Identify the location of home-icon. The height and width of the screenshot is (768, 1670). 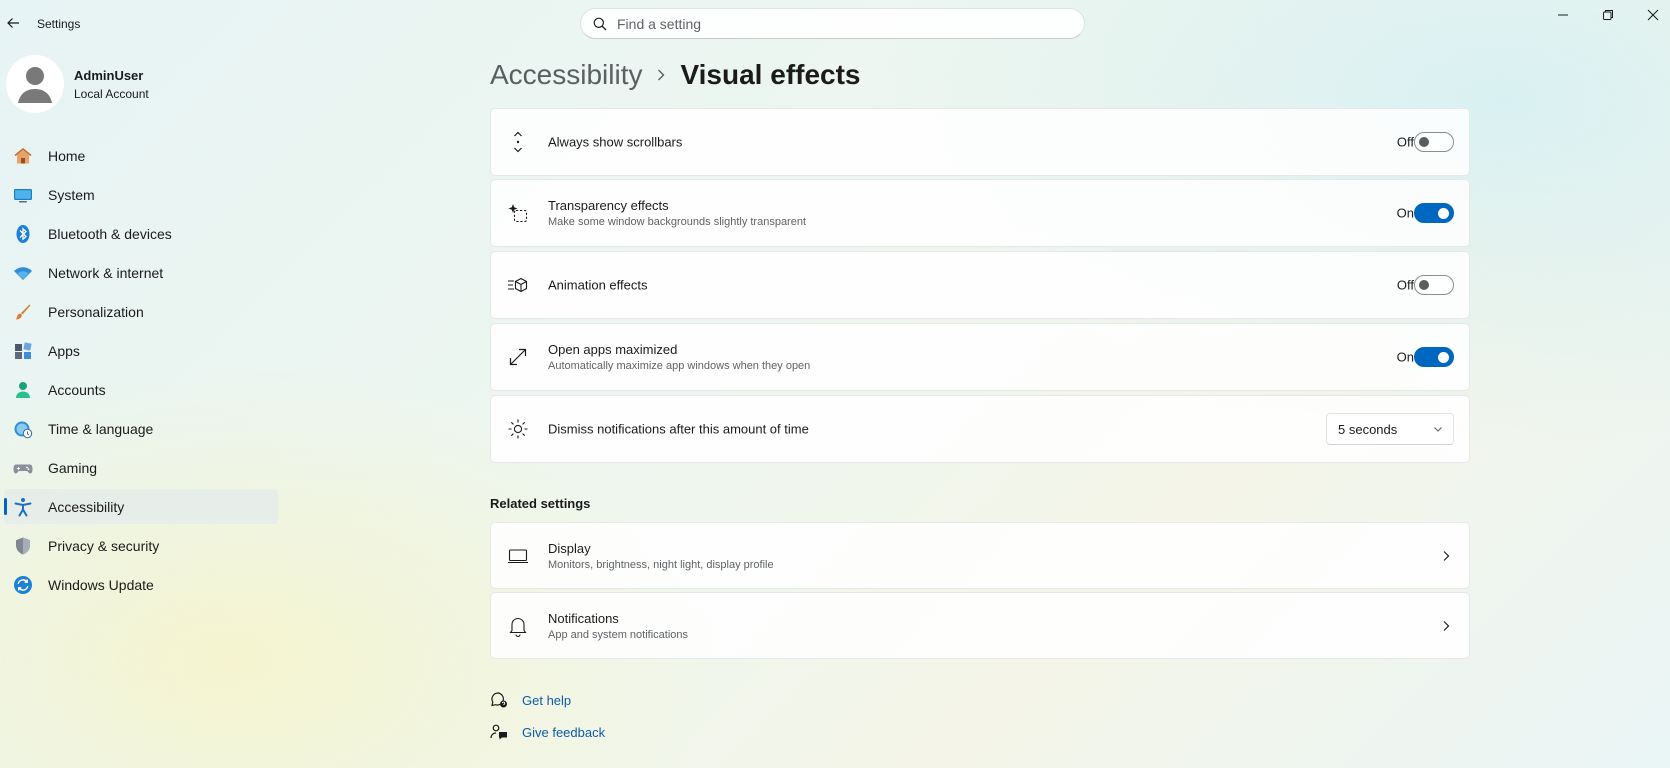
(23, 156).